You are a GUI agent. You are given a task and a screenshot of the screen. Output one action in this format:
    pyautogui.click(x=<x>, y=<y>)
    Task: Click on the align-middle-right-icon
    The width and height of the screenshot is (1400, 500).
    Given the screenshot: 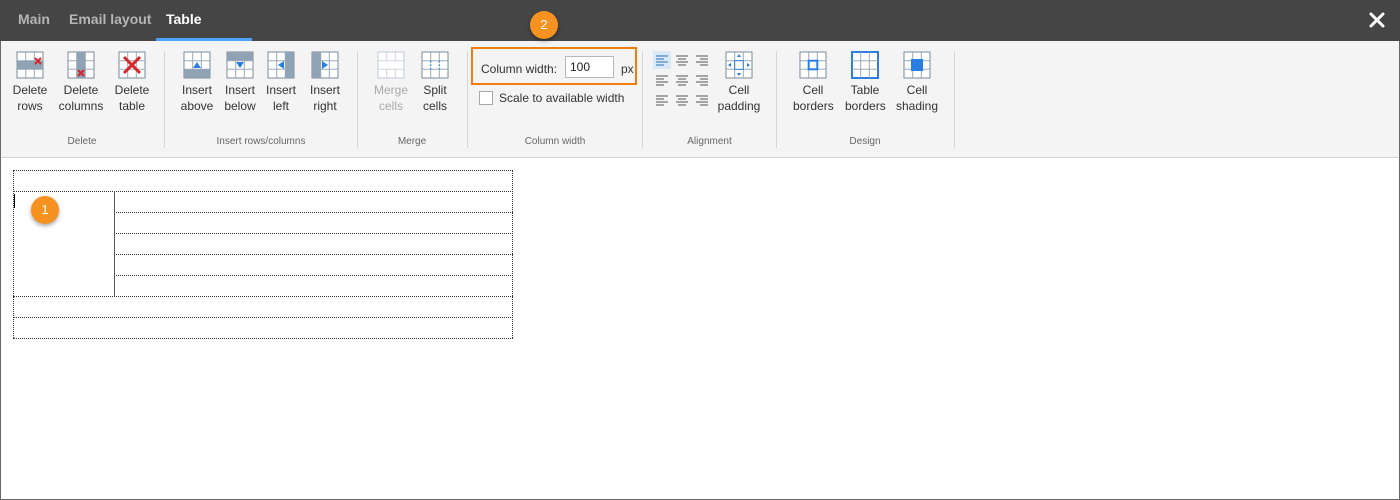 What is the action you would take?
    pyautogui.click(x=702, y=80)
    